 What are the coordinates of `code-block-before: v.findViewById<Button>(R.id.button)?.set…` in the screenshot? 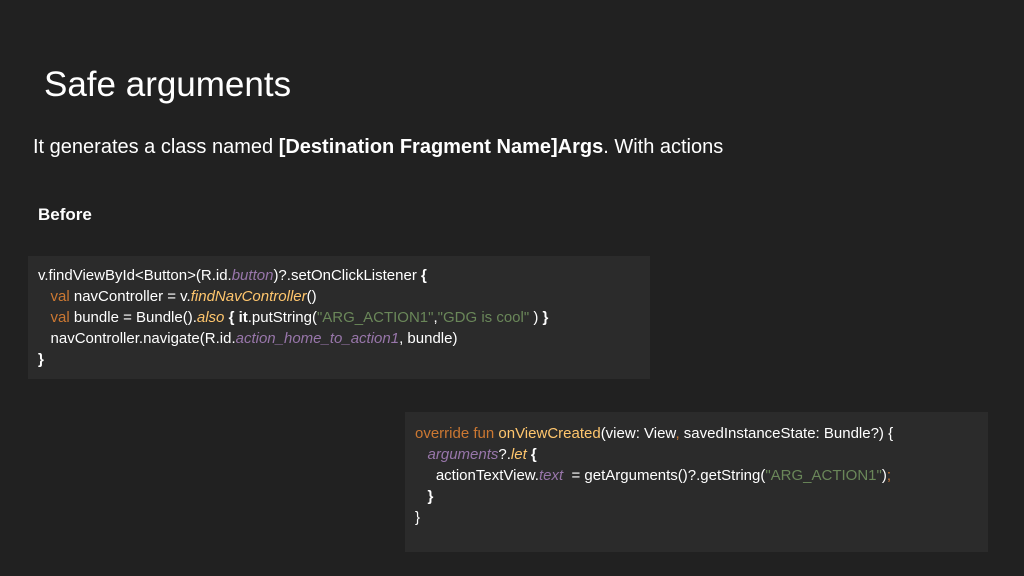 It's located at (339, 317).